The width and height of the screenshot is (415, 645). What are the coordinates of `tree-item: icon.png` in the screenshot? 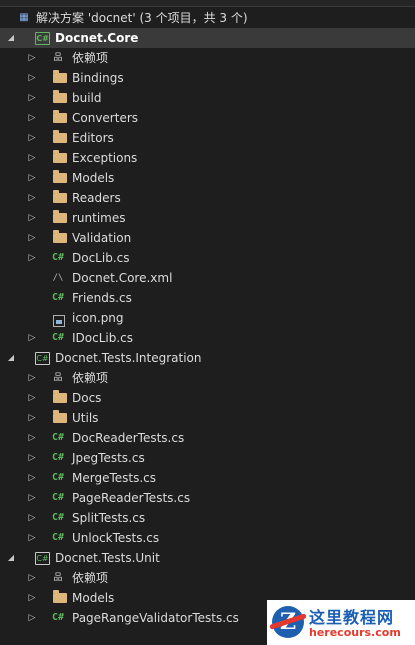 It's located at (207, 318).